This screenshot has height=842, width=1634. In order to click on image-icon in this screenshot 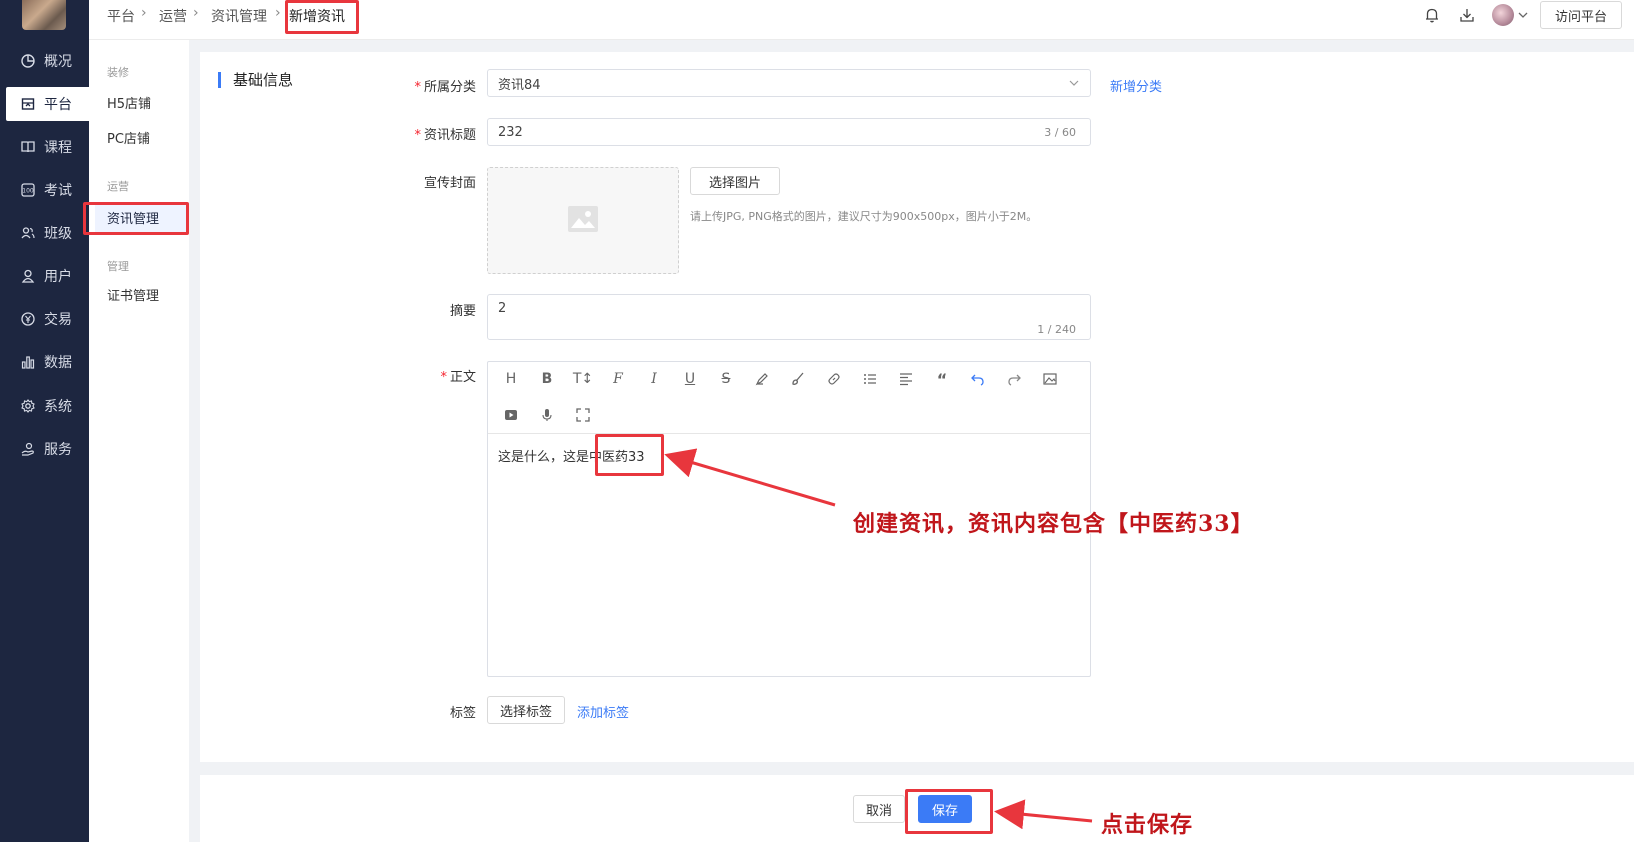, I will do `click(1050, 379)`.